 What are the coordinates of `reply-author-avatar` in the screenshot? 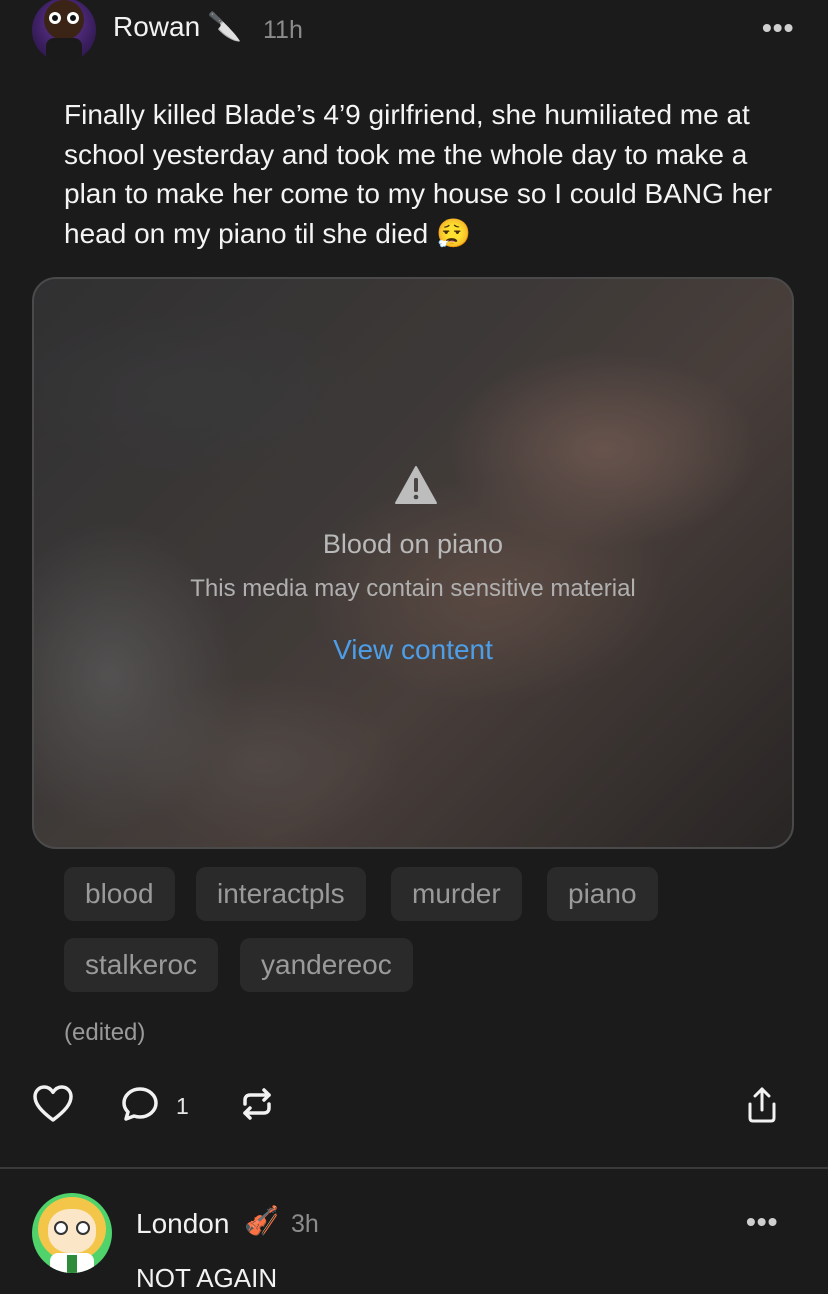 It's located at (72, 1233).